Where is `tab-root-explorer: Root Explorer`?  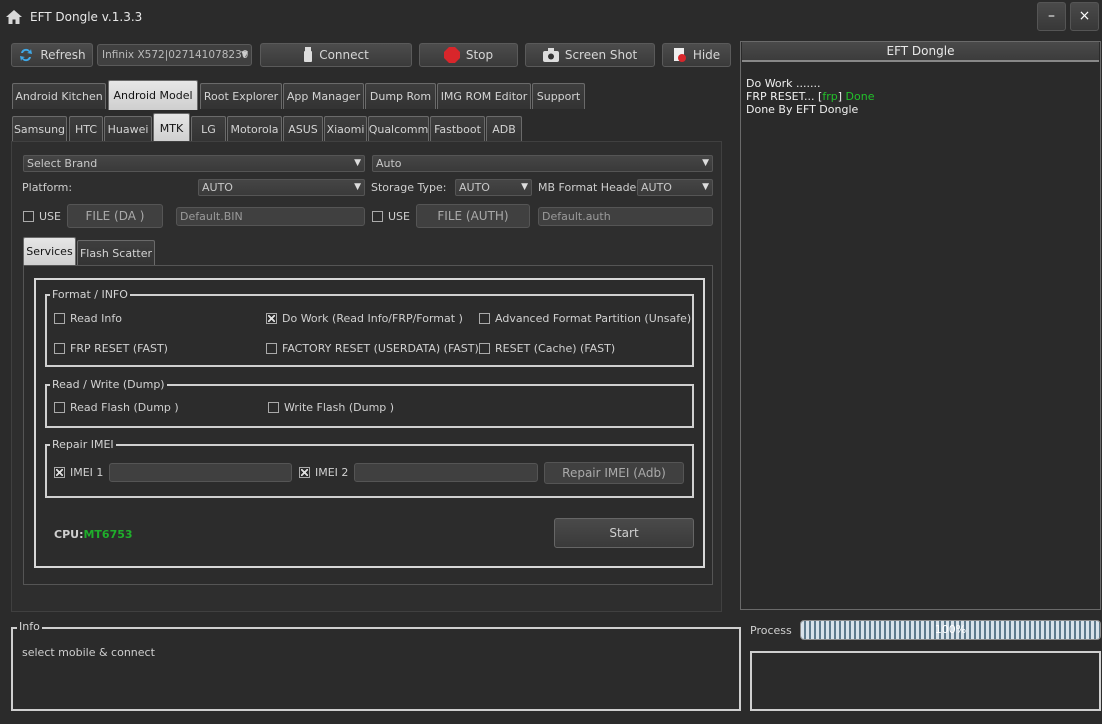 tab-root-explorer: Root Explorer is located at coordinates (241, 96).